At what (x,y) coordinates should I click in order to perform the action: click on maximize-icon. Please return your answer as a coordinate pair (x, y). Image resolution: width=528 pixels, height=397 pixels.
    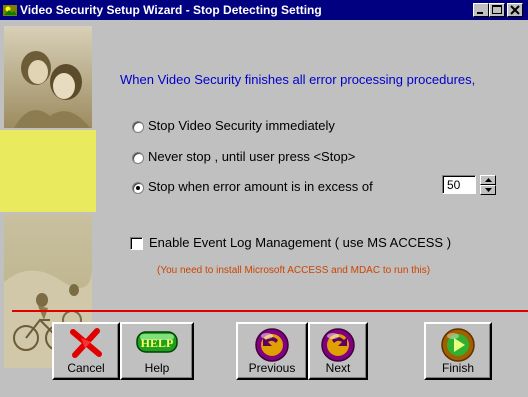
    Looking at the image, I should click on (497, 9).